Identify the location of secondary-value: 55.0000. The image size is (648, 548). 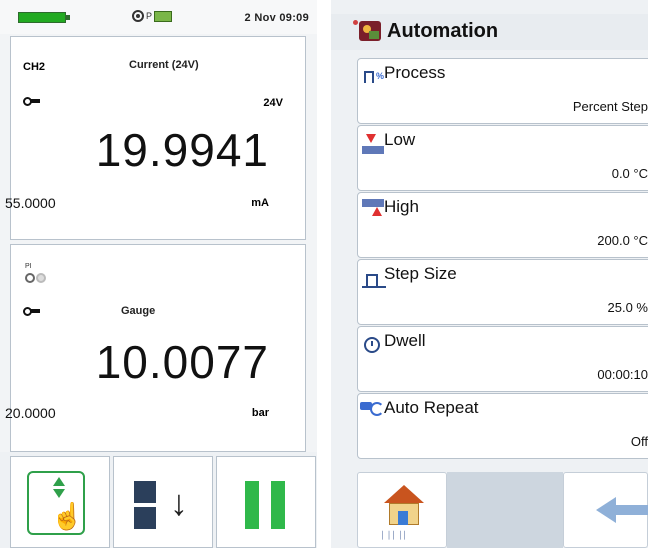
(30, 203).